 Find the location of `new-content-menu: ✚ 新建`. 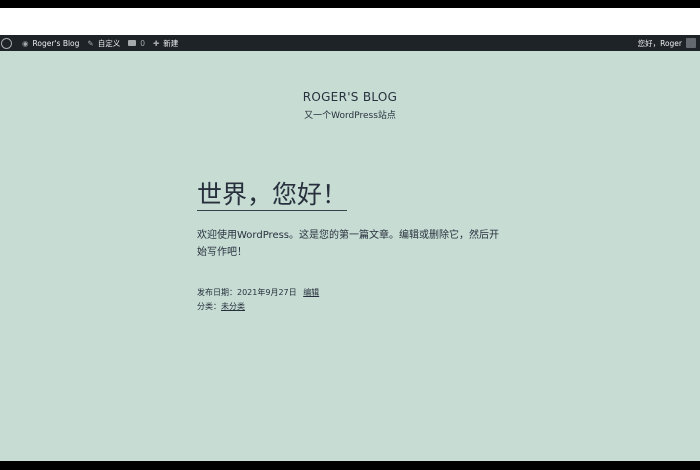

new-content-menu: ✚ 新建 is located at coordinates (165, 43).